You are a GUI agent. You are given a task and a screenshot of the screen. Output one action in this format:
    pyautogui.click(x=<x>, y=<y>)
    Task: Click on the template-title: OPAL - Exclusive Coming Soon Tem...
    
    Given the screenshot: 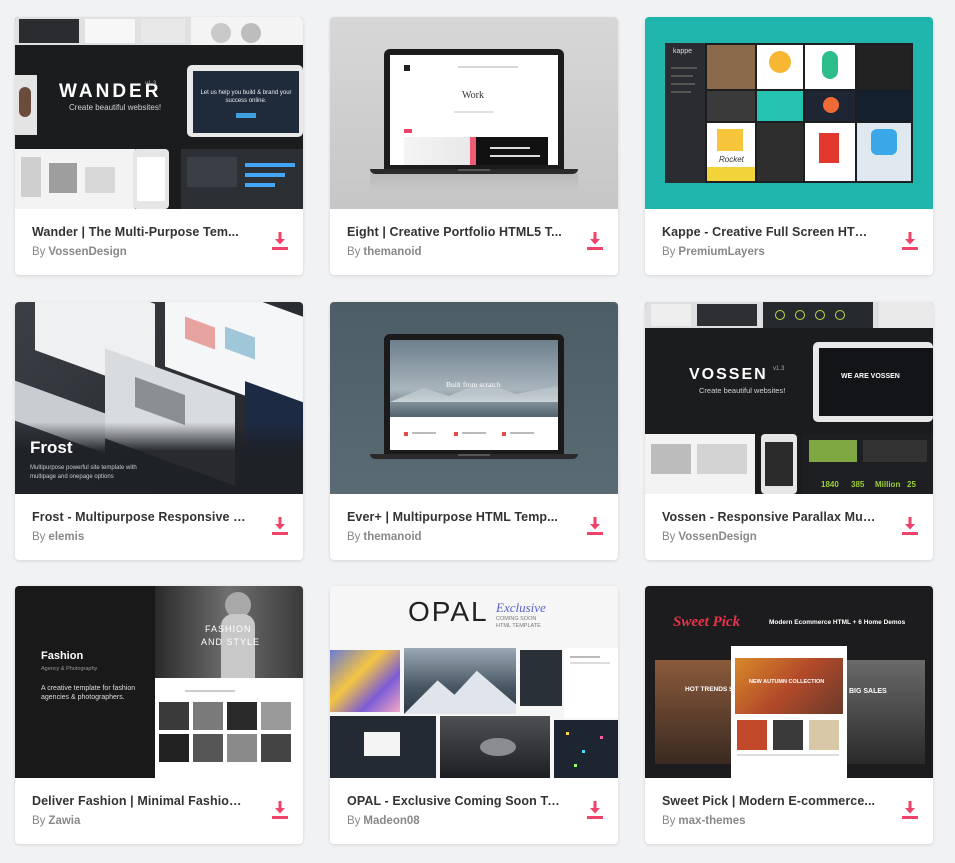 What is the action you would take?
    pyautogui.click(x=454, y=801)
    